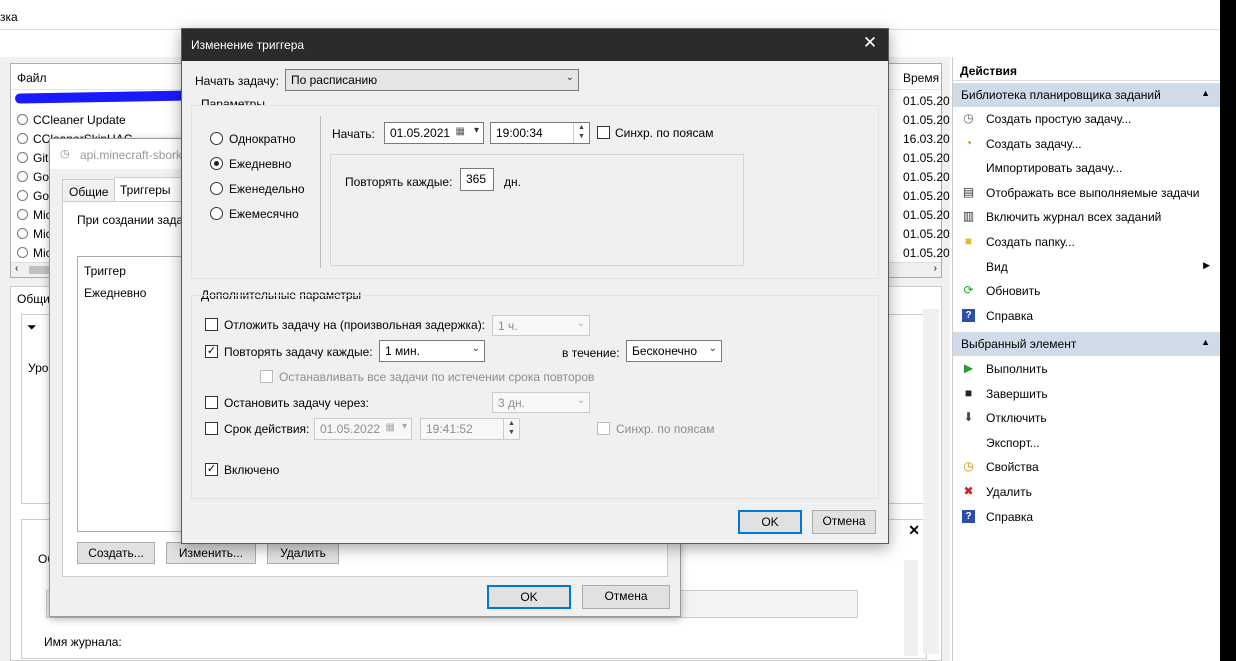  Describe the element at coordinates (211, 428) in the screenshot. I see `expire-checkbox` at that location.